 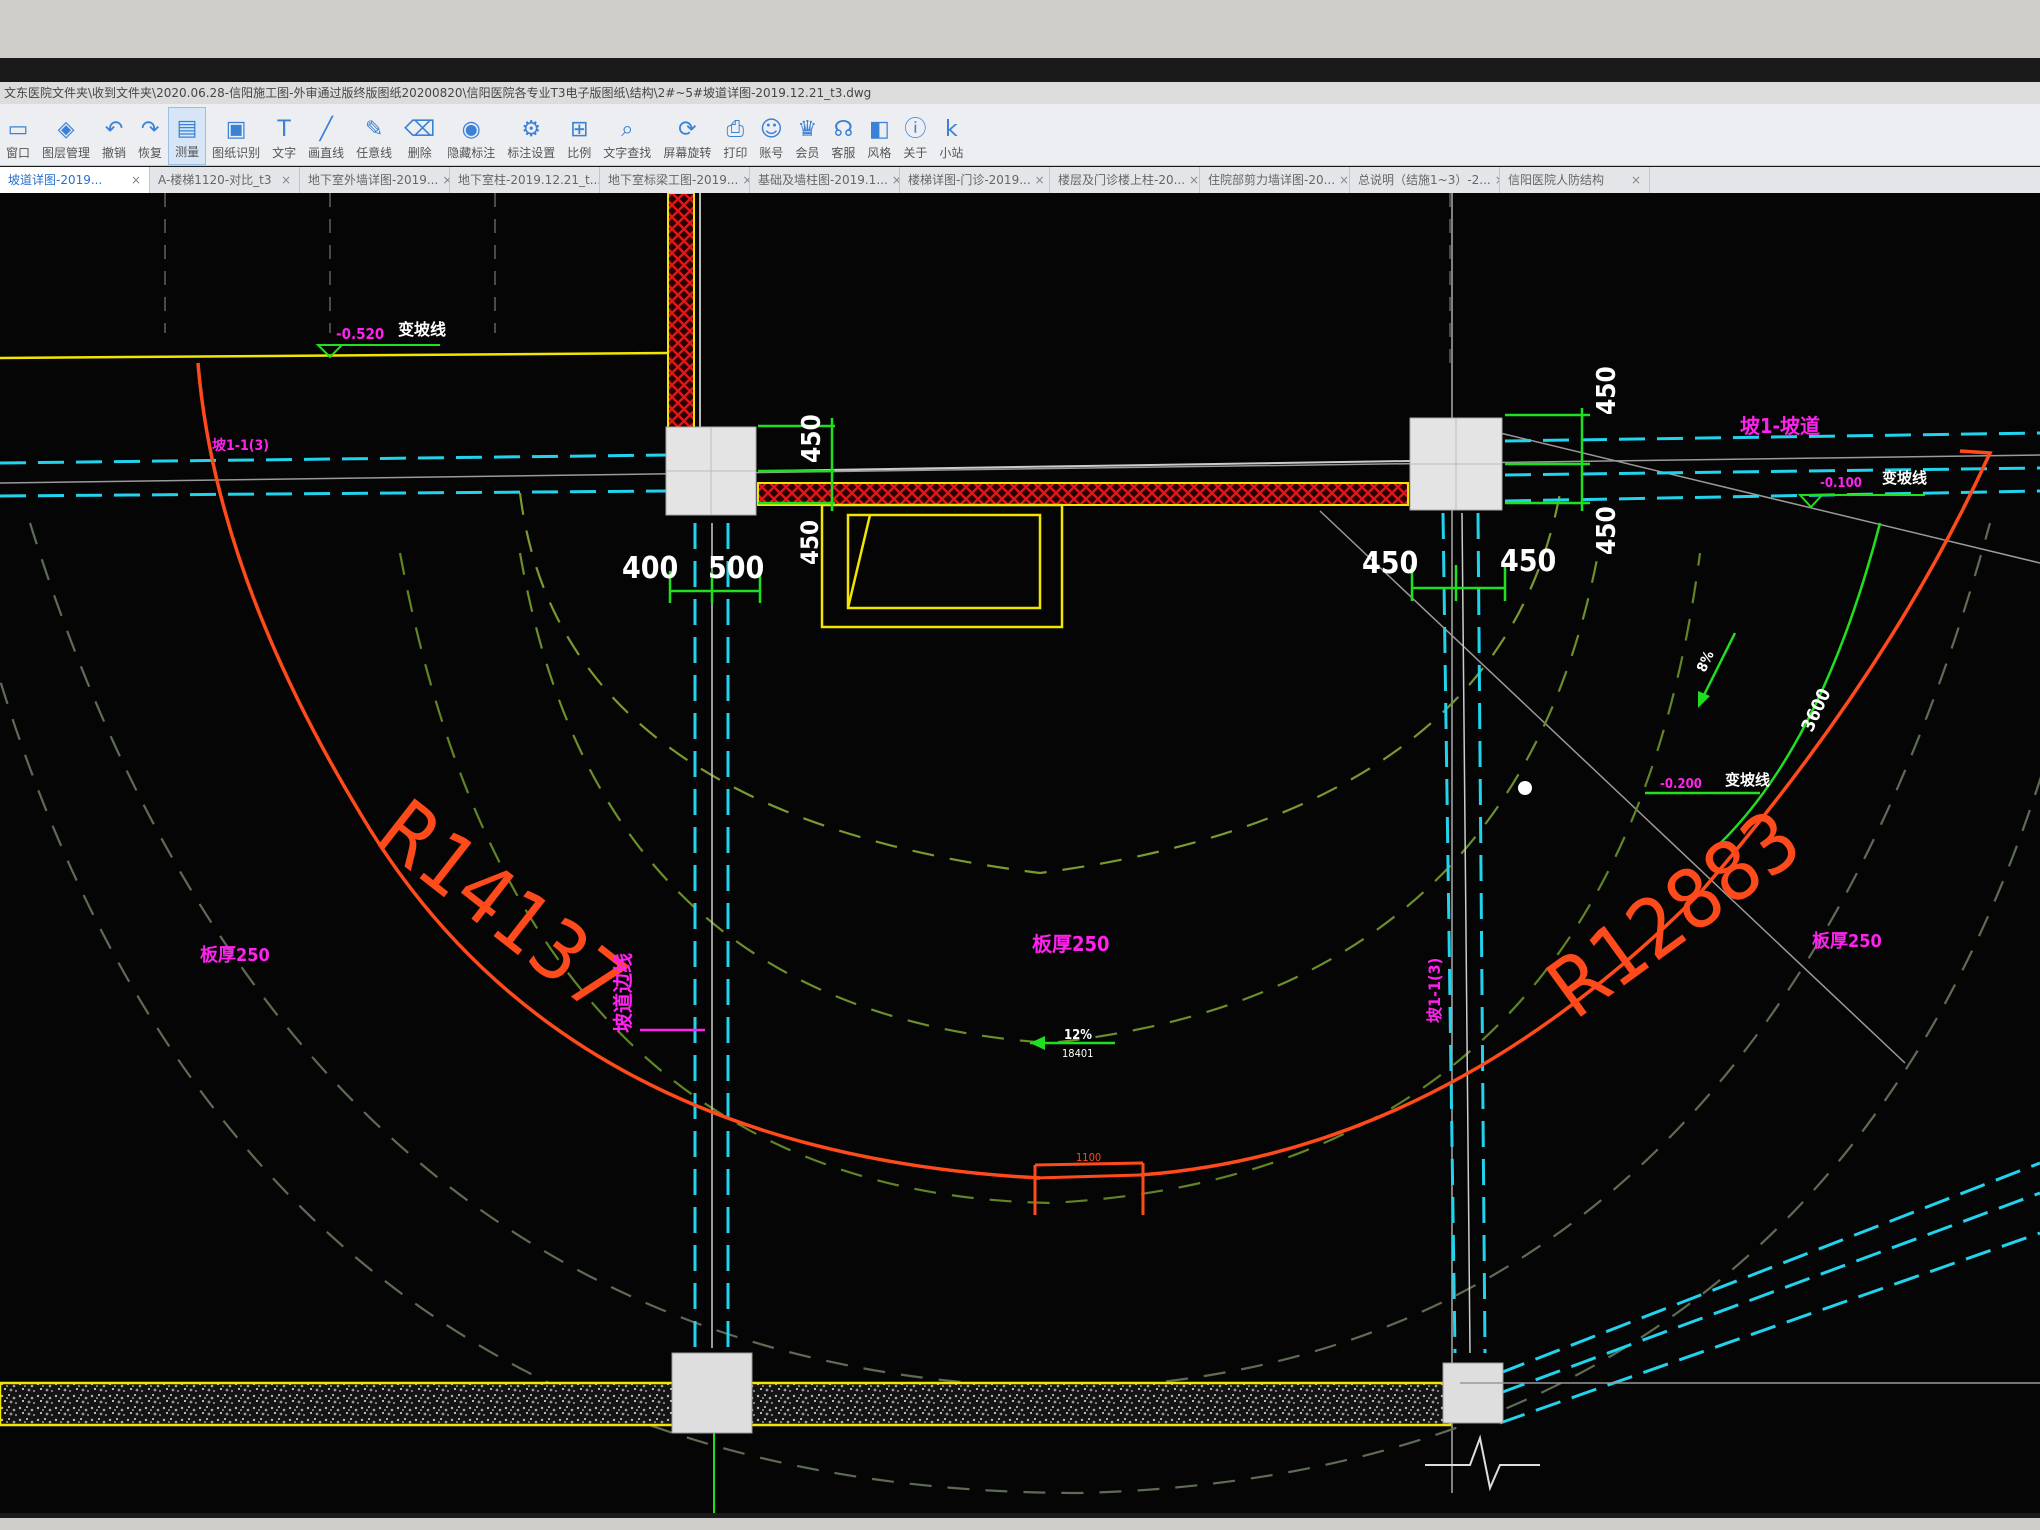 What do you see at coordinates (812, 438) in the screenshot?
I see `dim-450-top-left: 450` at bounding box center [812, 438].